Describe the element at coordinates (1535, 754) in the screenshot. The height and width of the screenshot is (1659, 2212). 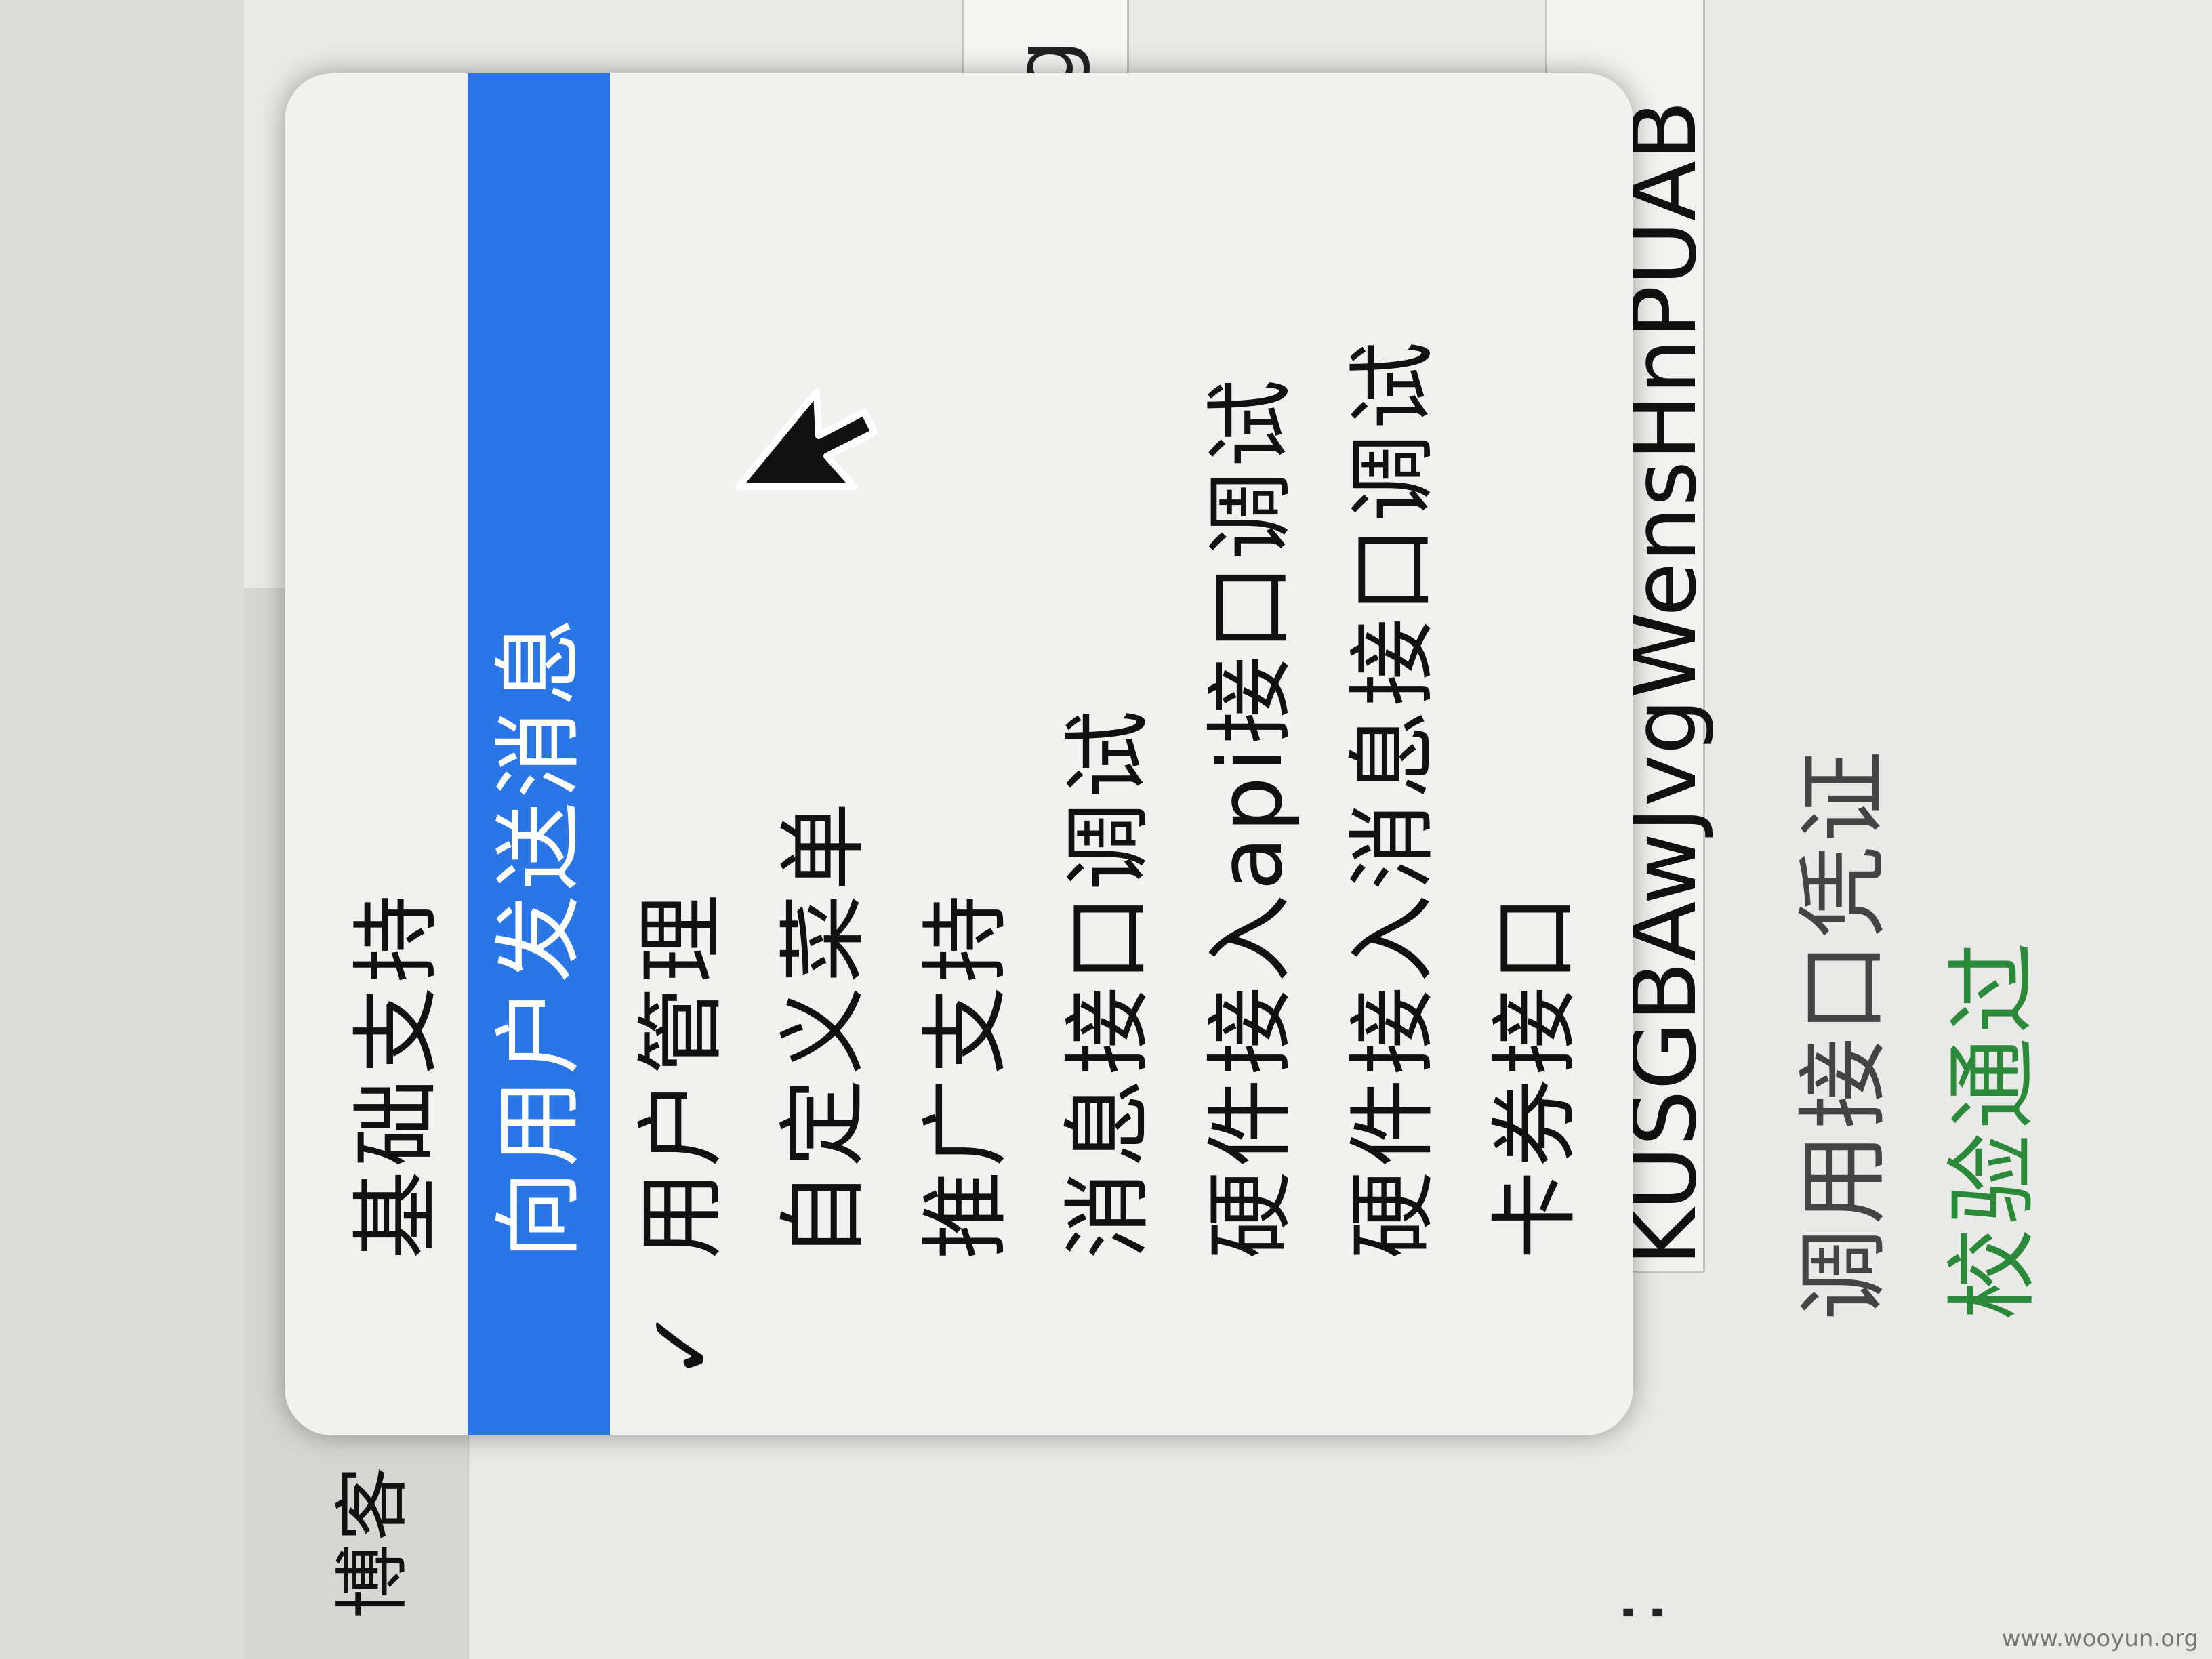
I see `menu-item-card-coupon: 卡券接口` at that location.